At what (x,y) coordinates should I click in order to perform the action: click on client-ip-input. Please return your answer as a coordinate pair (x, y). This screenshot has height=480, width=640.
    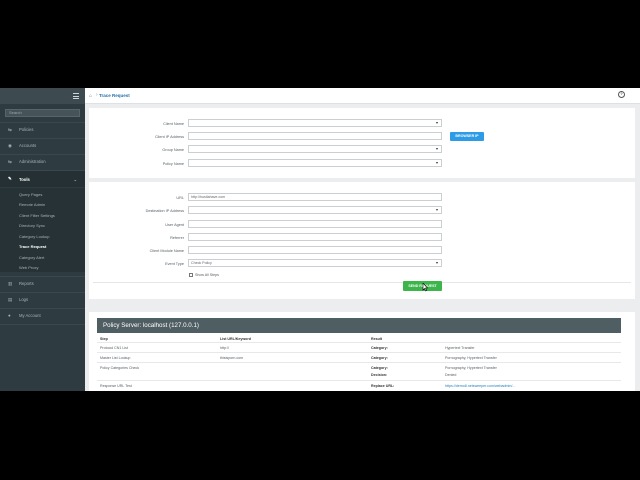
    Looking at the image, I should click on (315, 136).